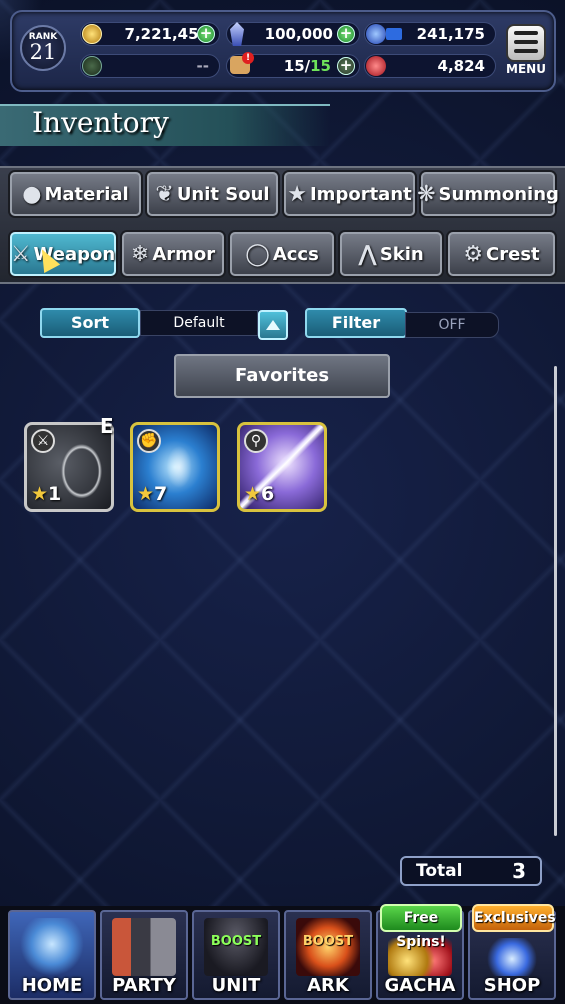 The height and width of the screenshot is (1004, 565). What do you see at coordinates (513, 254) in the screenshot?
I see `tab-crest-label: Crest` at bounding box center [513, 254].